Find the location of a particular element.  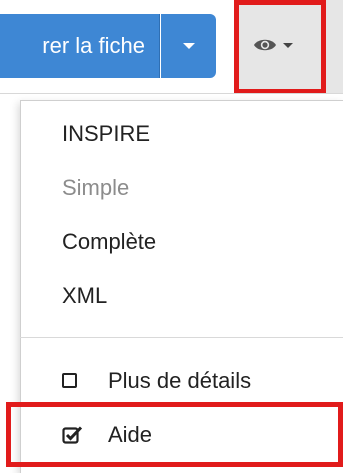

menu-item-complete: Complète is located at coordinates (109, 242).